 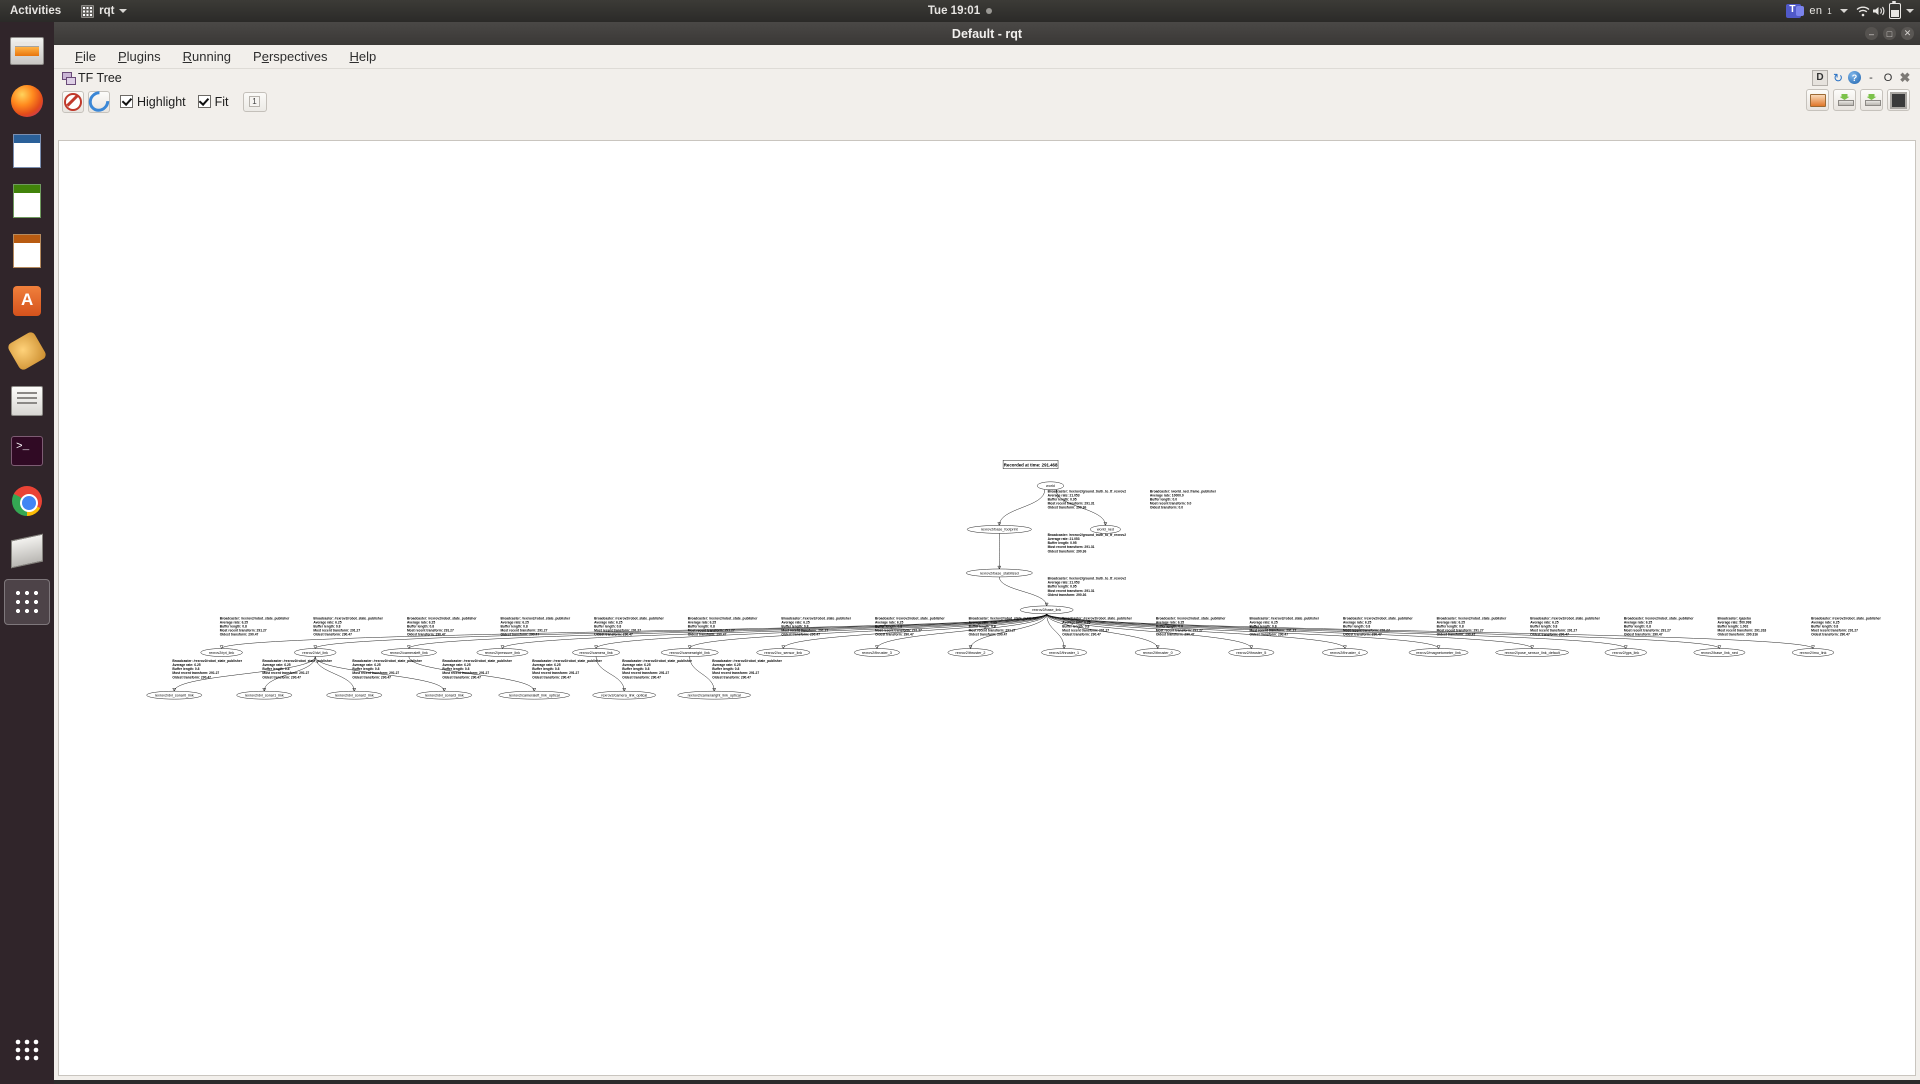 What do you see at coordinates (987, 77) in the screenshot?
I see `plugin-header: TF Tree D ↻ ? - O ✖` at bounding box center [987, 77].